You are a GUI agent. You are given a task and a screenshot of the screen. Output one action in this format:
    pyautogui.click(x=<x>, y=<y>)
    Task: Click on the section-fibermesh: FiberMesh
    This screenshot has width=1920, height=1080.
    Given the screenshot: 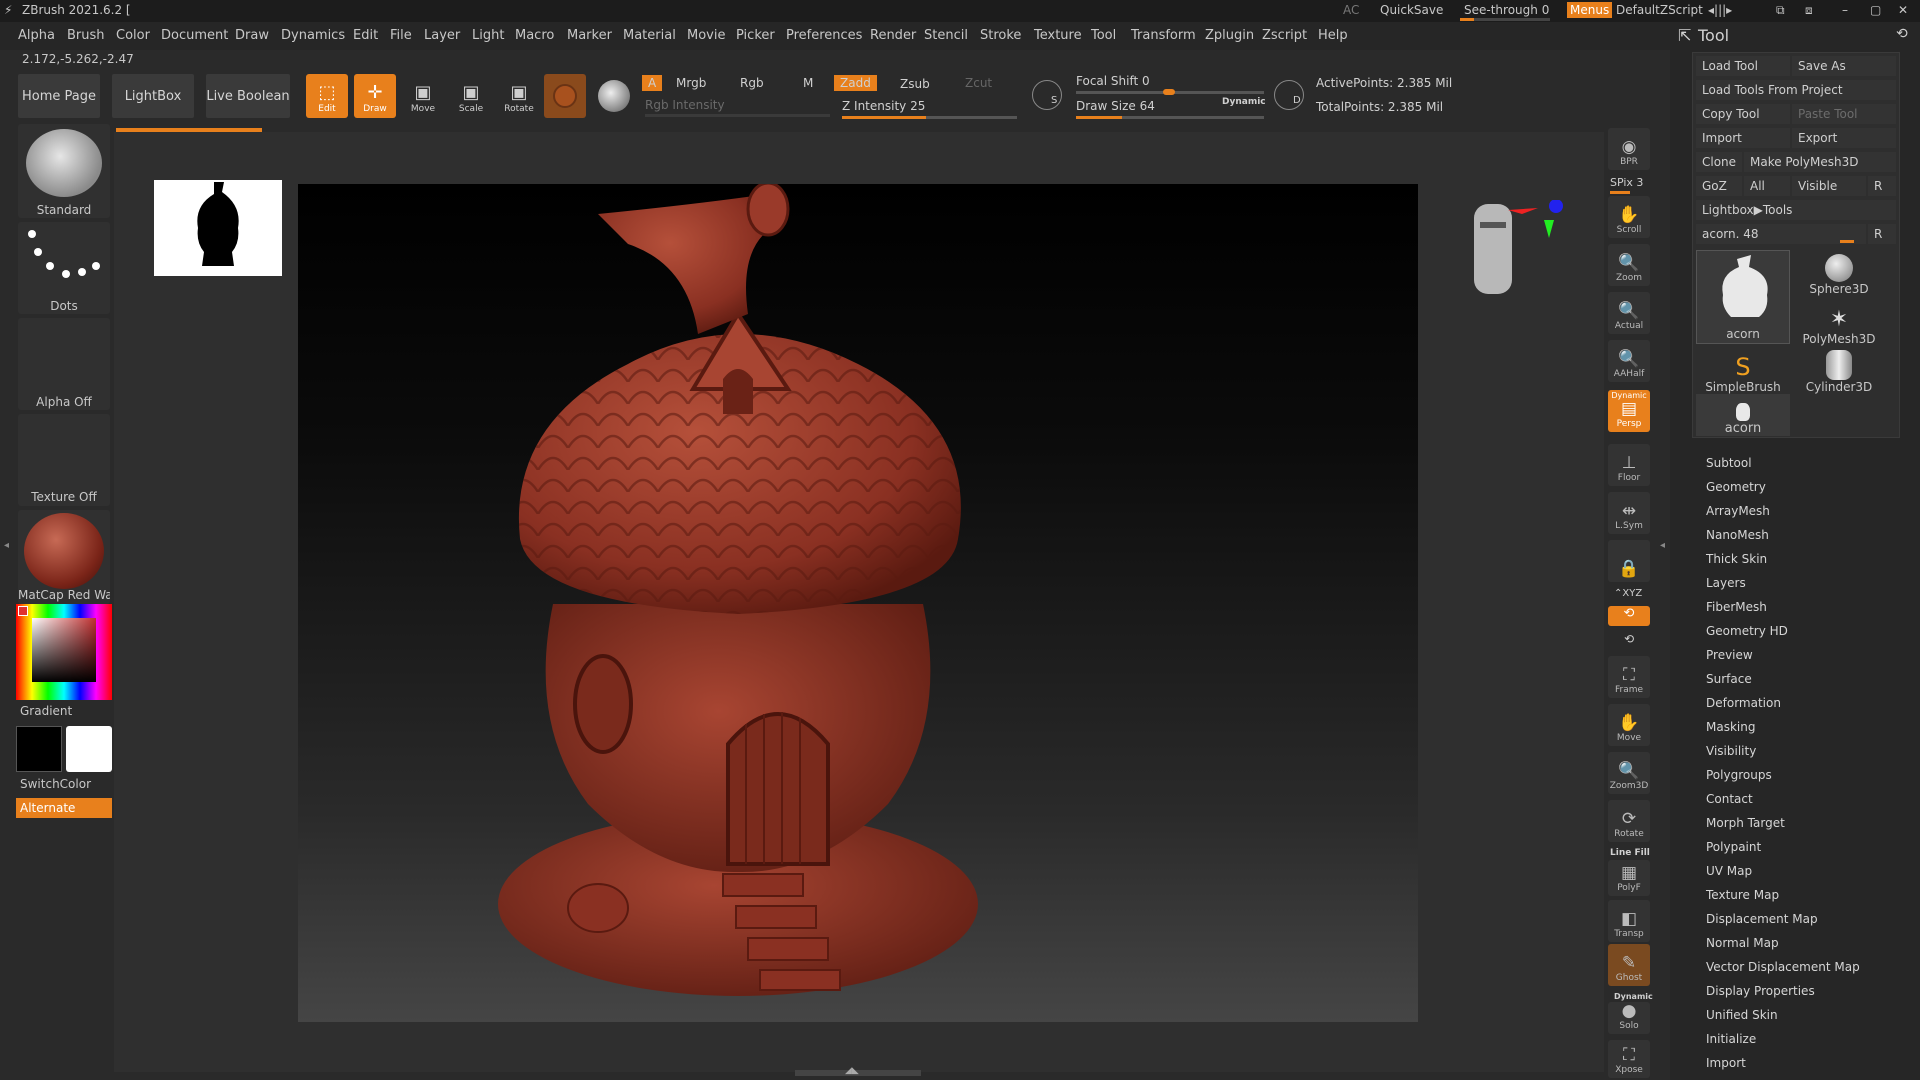 What is the action you would take?
    pyautogui.click(x=1736, y=607)
    